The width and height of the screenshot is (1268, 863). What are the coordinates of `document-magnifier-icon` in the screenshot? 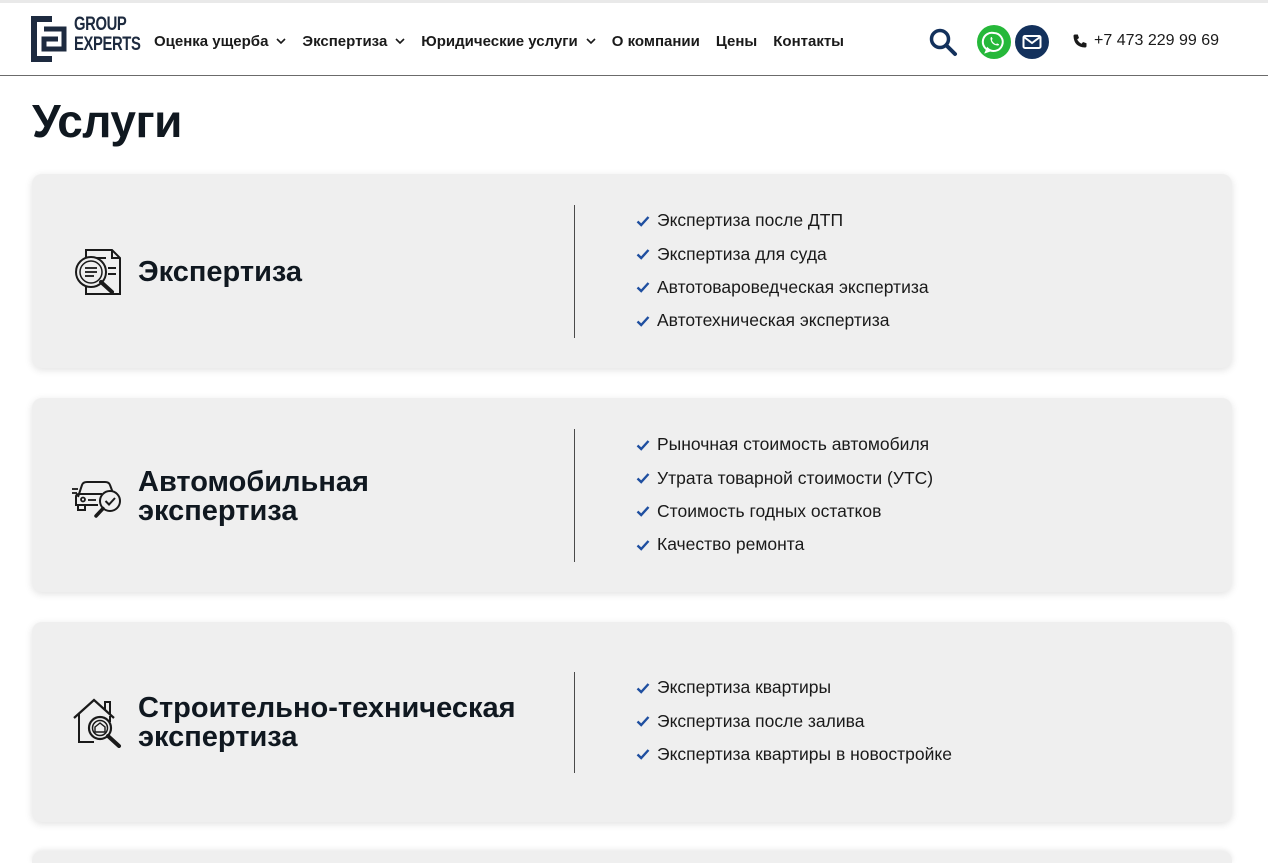 It's located at (98, 272).